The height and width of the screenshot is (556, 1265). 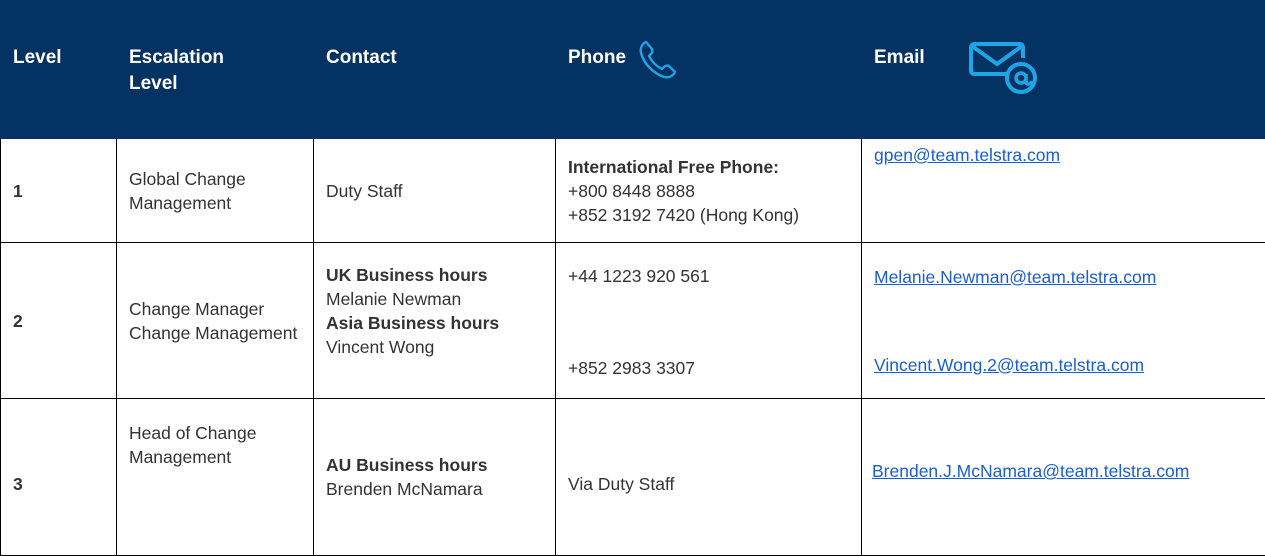 What do you see at coordinates (59, 477) in the screenshot?
I see `level-cell: 3` at bounding box center [59, 477].